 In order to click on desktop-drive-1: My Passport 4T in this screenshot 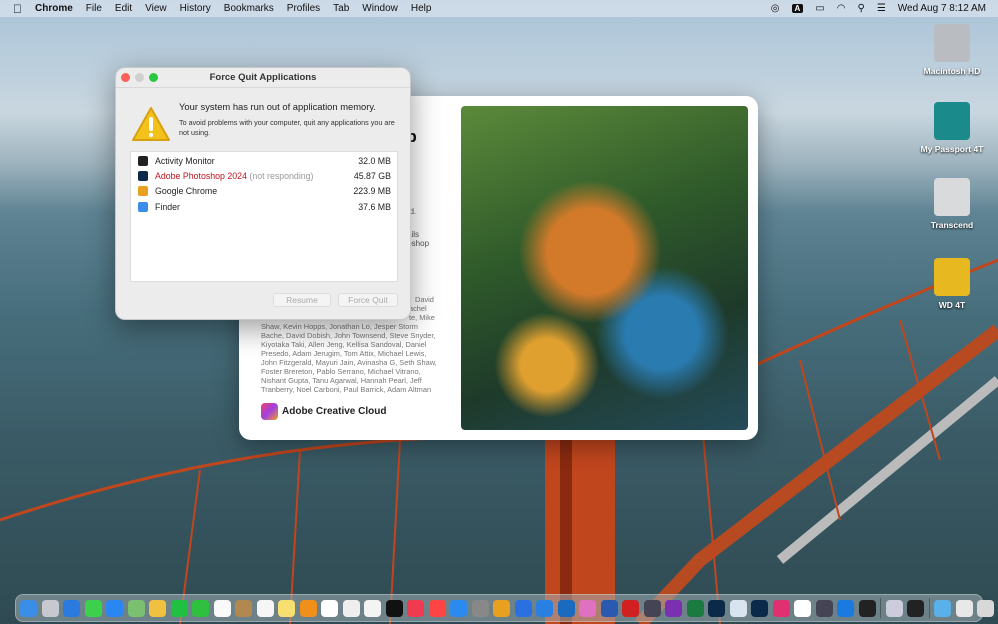, I will do `click(952, 128)`.